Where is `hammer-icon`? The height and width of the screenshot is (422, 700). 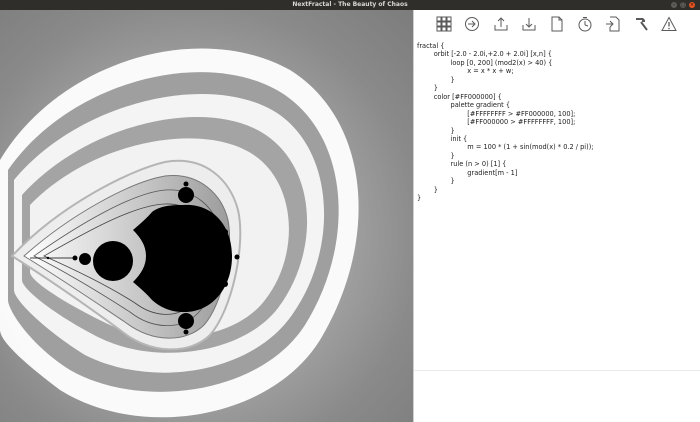 hammer-icon is located at coordinates (642, 24).